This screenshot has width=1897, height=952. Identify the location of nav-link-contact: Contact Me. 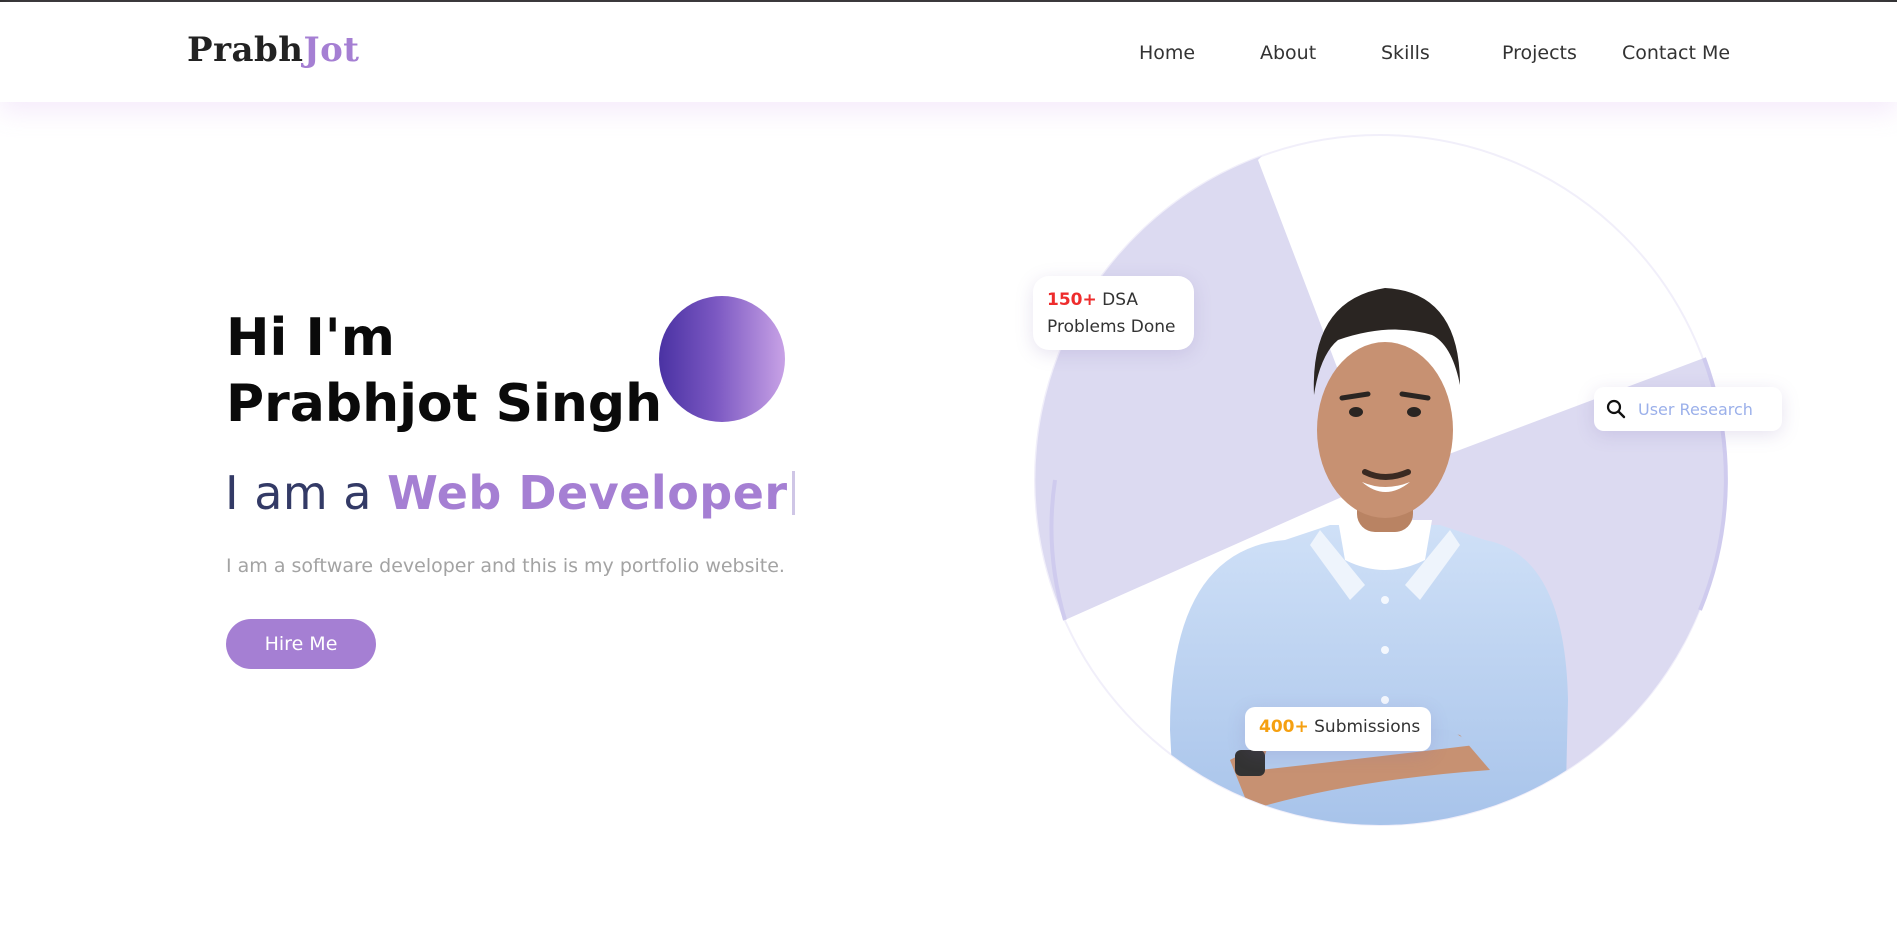
(1676, 53).